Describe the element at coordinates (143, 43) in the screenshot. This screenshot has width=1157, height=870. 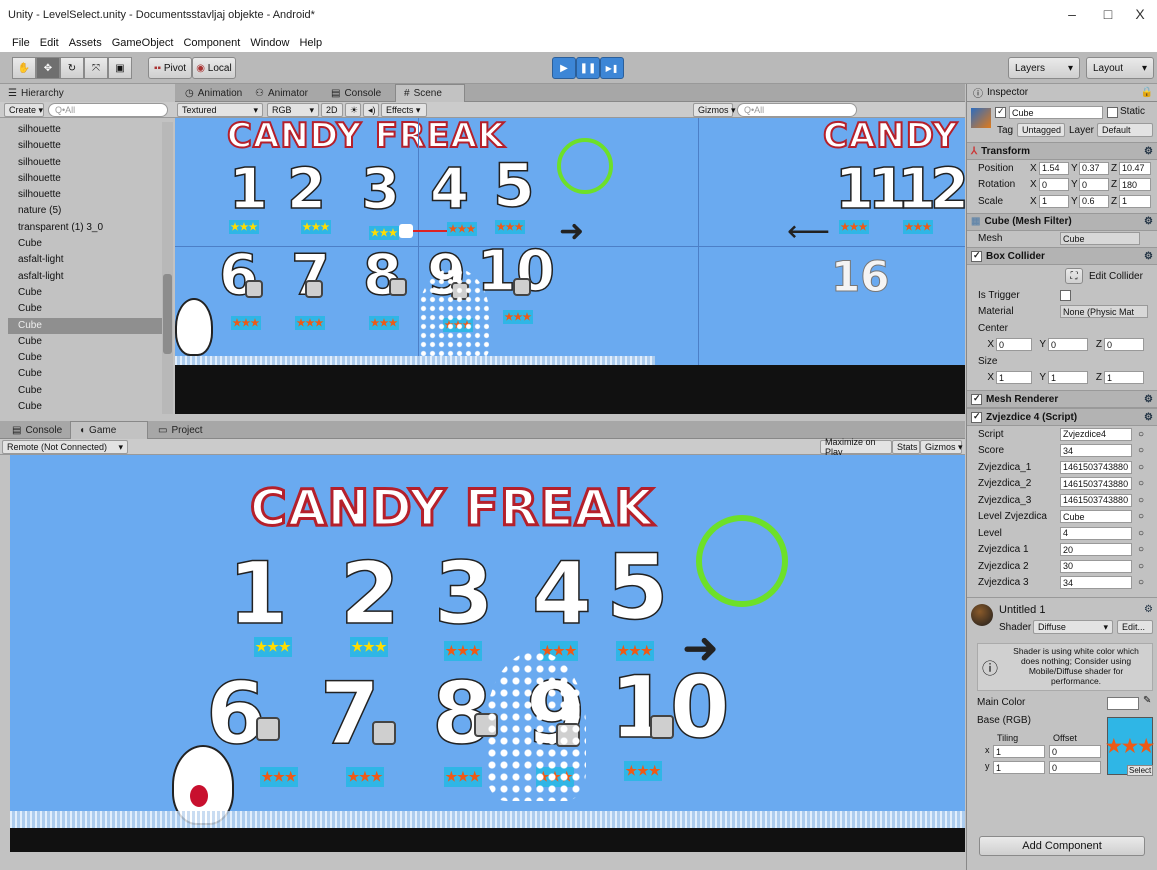
I see `menu-gameobject: GameObject` at that location.